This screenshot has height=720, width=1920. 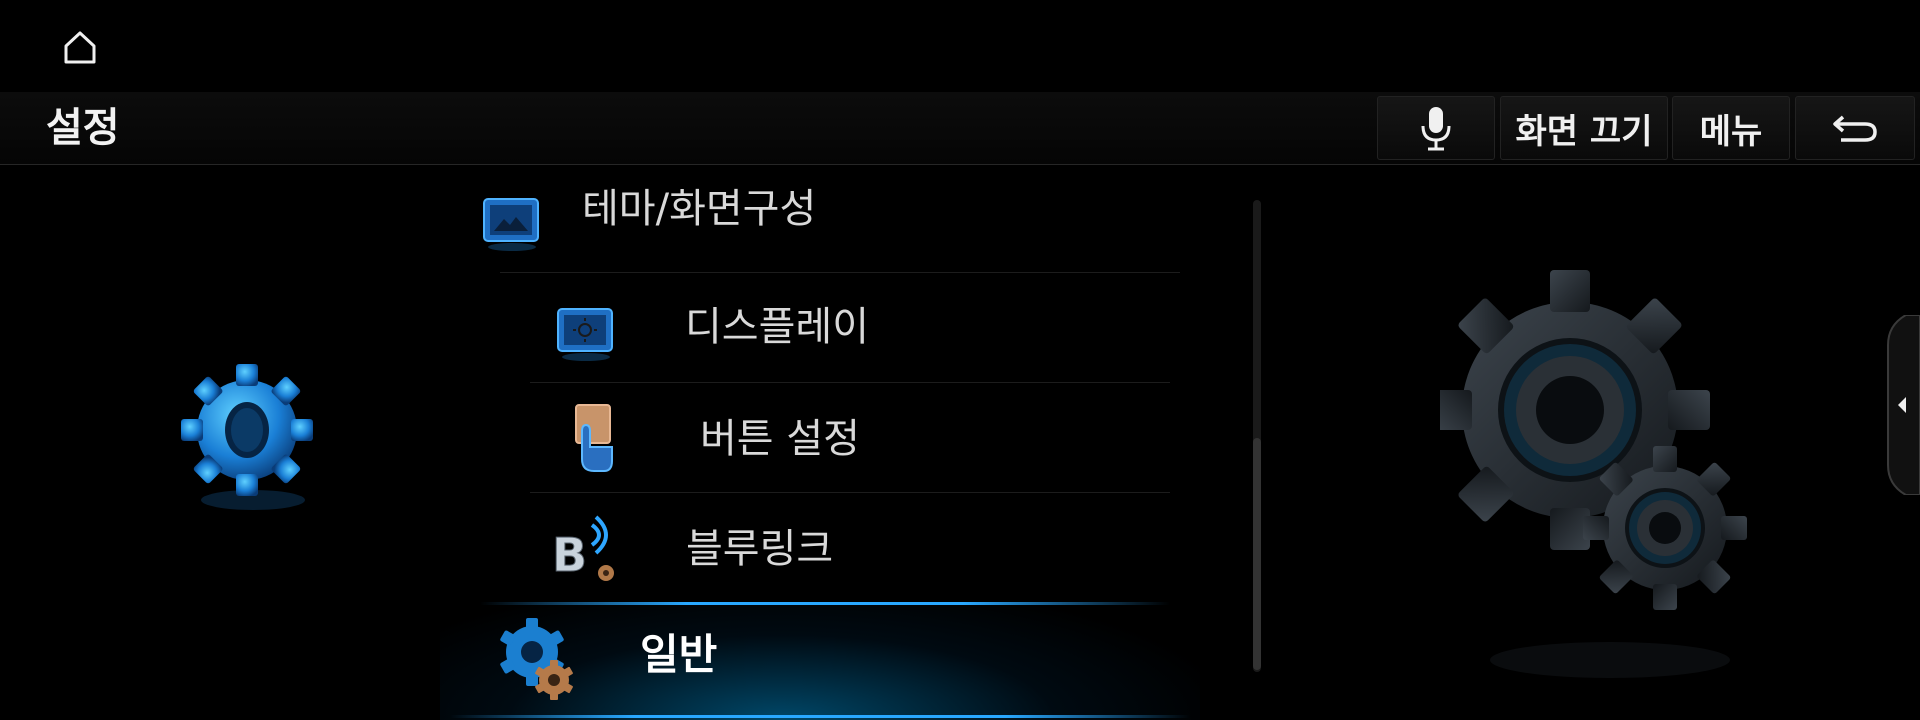 What do you see at coordinates (538, 659) in the screenshot?
I see `general-gear-icon` at bounding box center [538, 659].